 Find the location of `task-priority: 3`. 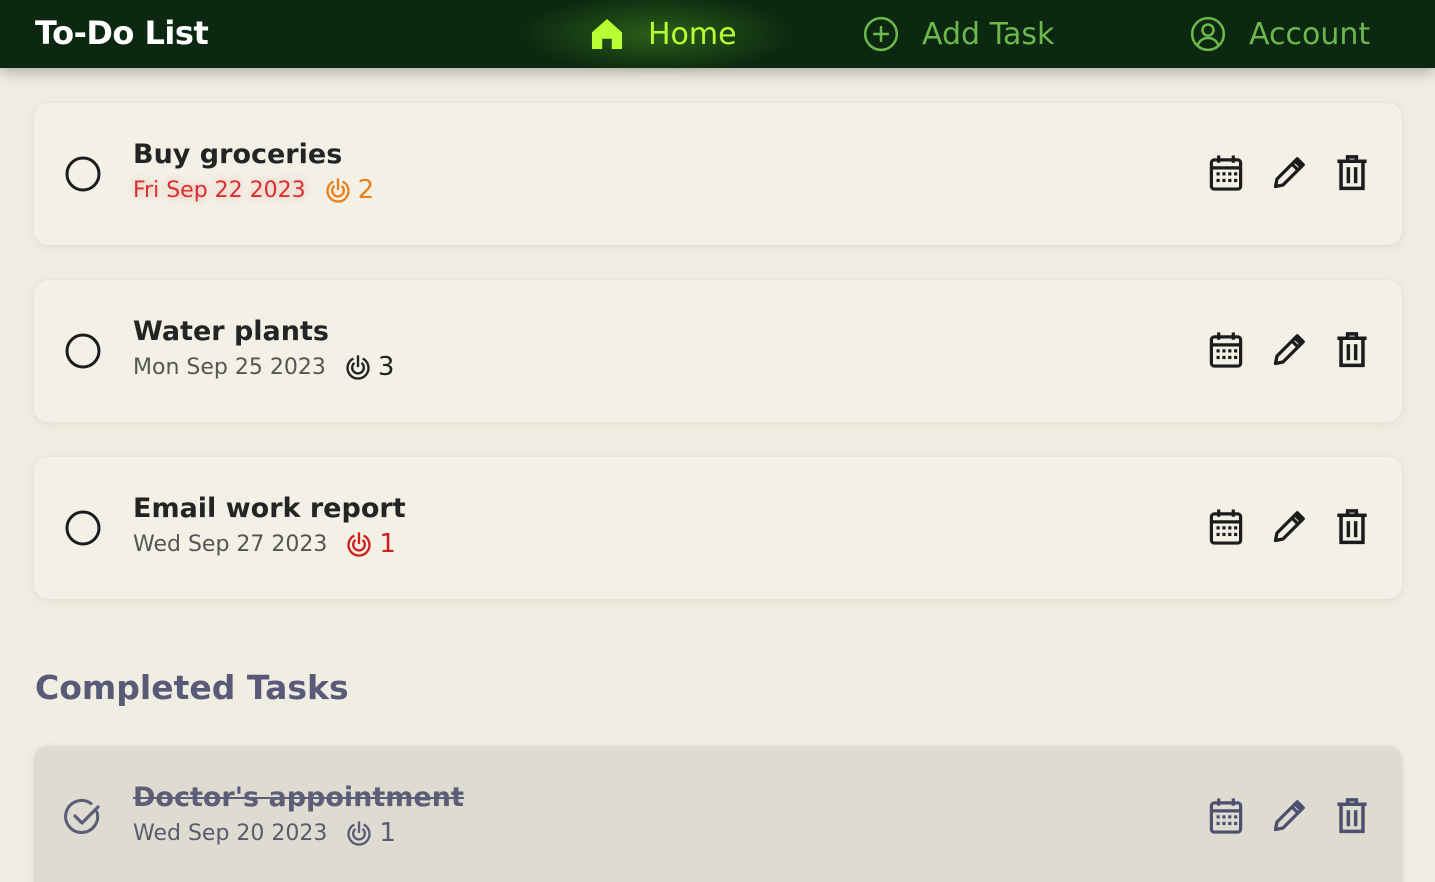

task-priority: 3 is located at coordinates (369, 367).